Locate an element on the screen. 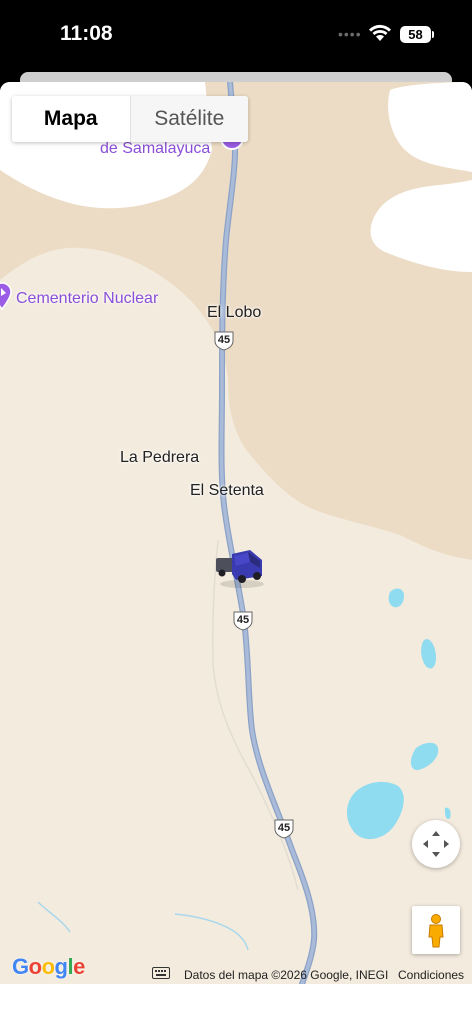  map-type-toggle: Mapa Satélite is located at coordinates (130, 119).